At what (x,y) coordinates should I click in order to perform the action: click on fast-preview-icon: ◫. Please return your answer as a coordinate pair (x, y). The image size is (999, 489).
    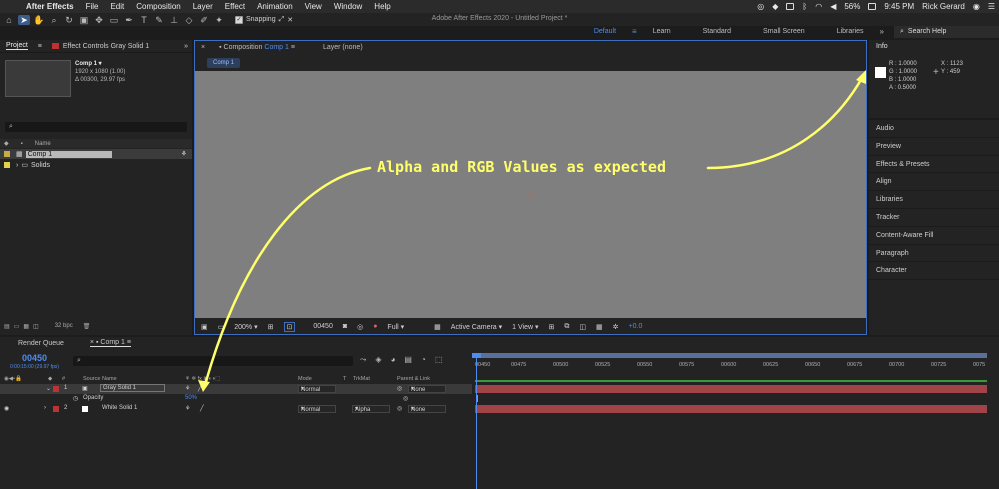
    Looking at the image, I should click on (582, 327).